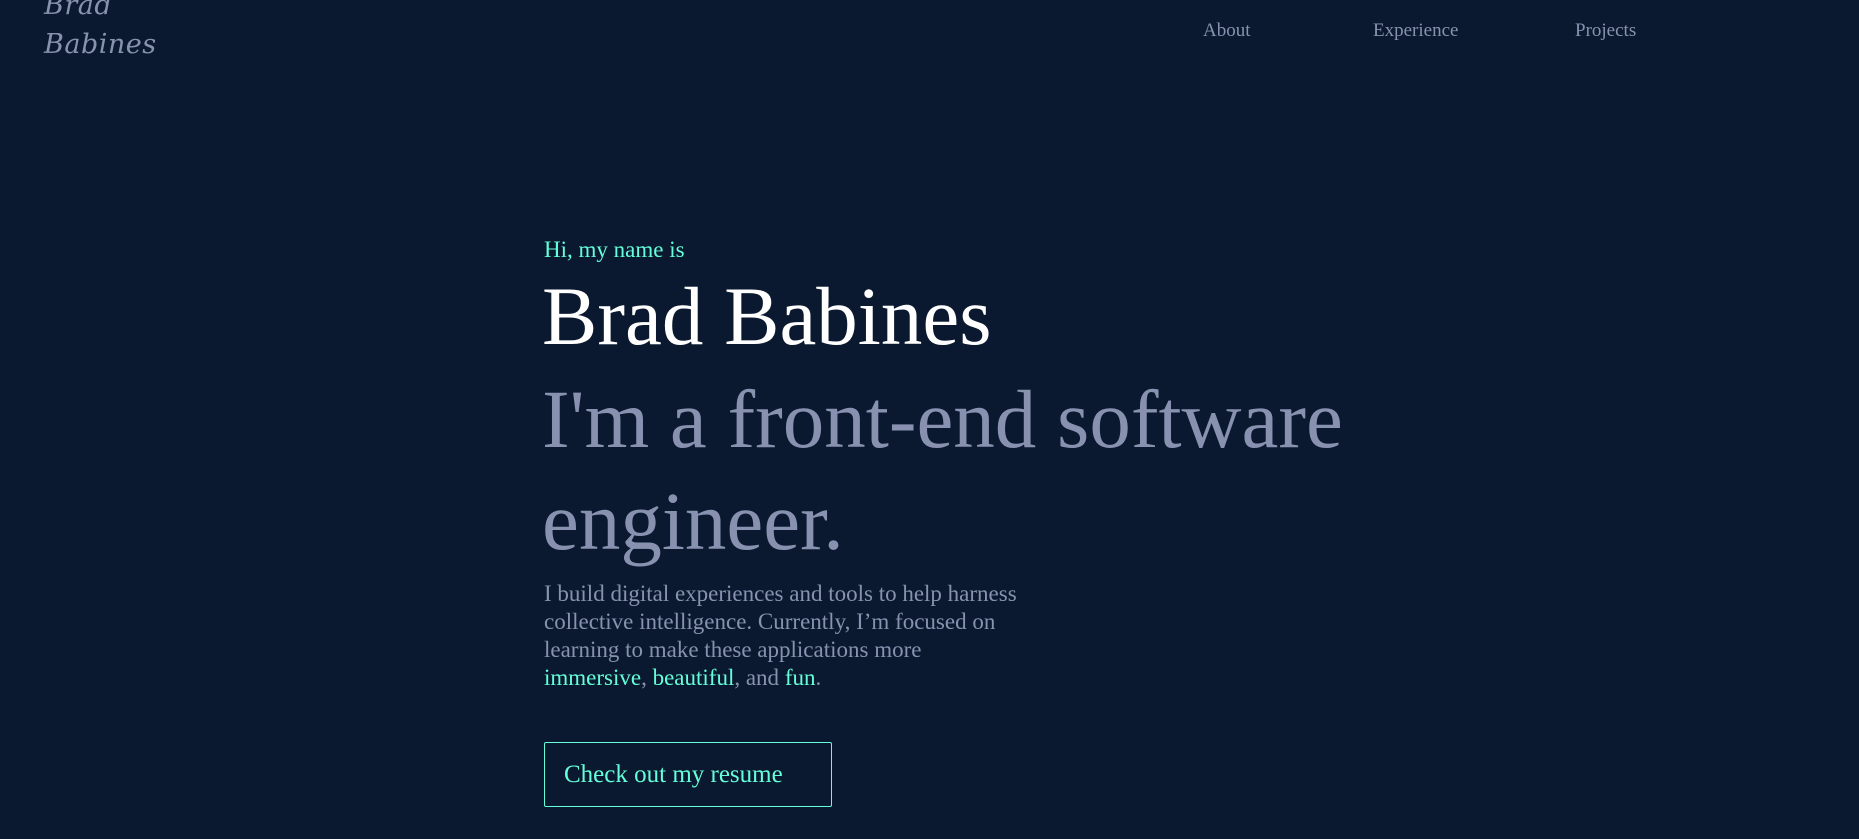 This screenshot has width=1859, height=839. What do you see at coordinates (1605, 31) in the screenshot?
I see `nav-link-projects: Projects` at bounding box center [1605, 31].